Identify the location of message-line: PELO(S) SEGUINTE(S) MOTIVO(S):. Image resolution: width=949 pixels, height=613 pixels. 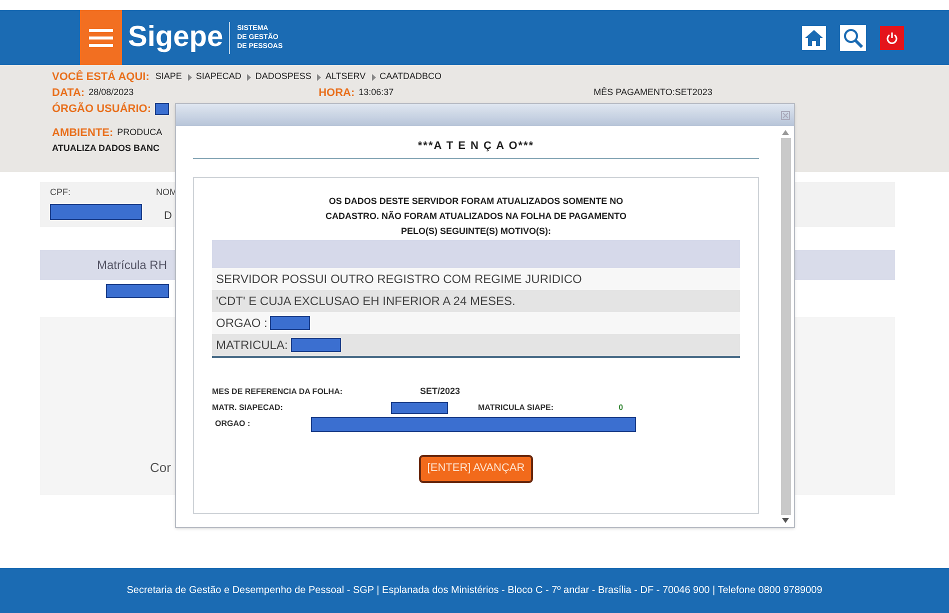
(476, 231).